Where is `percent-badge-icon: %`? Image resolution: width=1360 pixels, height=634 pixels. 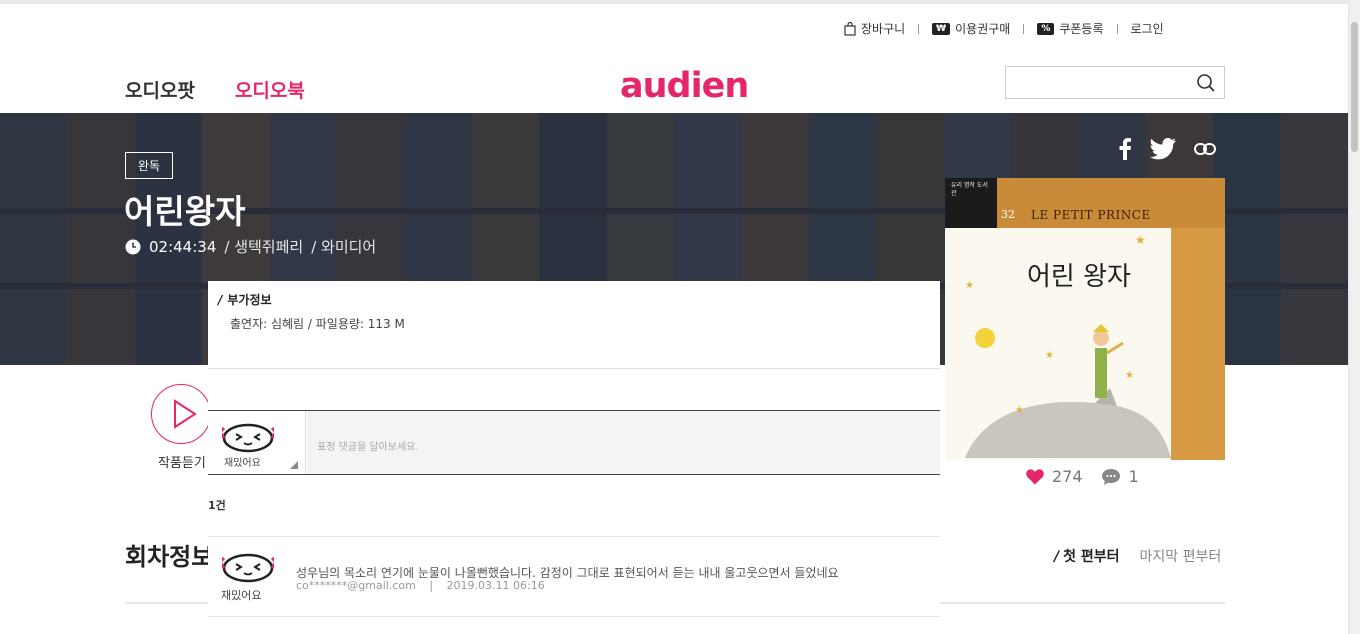 percent-badge-icon: % is located at coordinates (1046, 28).